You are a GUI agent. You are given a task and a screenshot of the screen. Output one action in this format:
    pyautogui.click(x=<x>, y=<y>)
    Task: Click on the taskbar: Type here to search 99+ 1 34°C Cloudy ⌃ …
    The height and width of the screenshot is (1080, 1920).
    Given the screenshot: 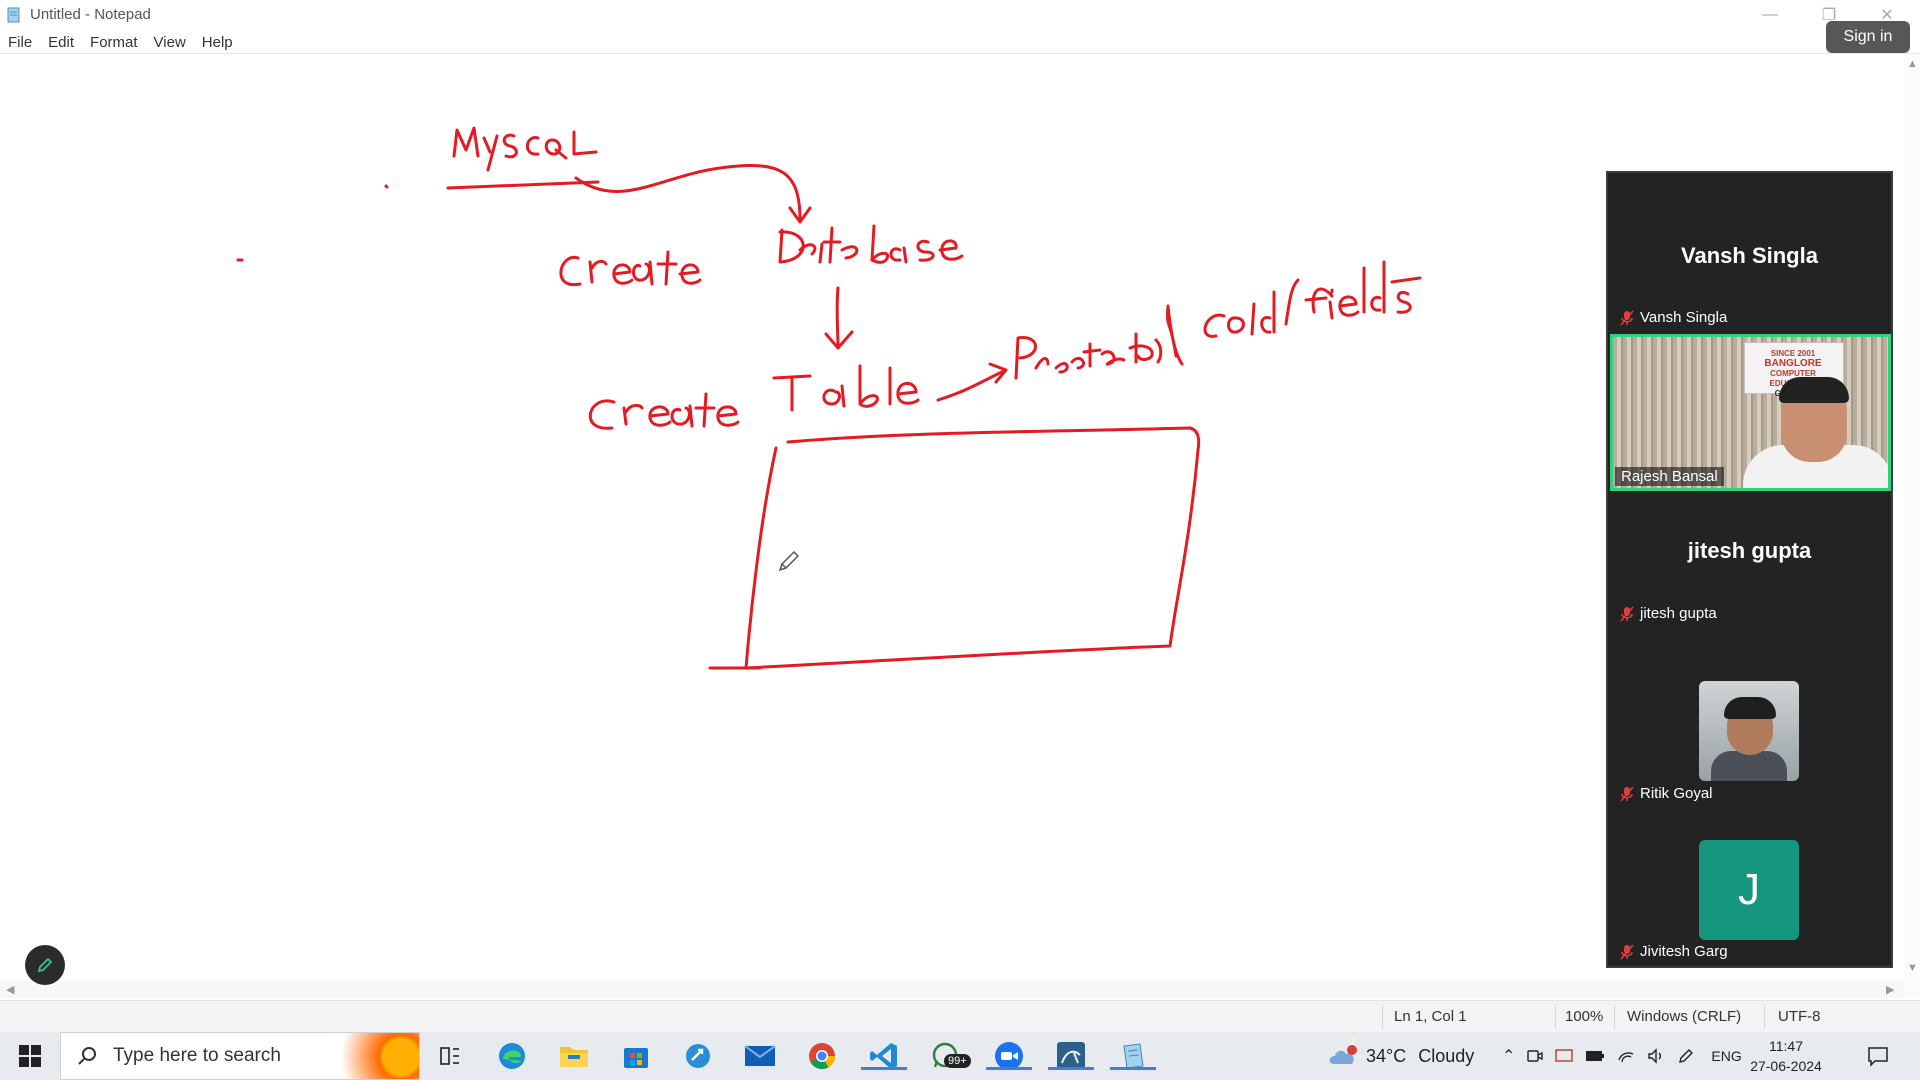 What is the action you would take?
    pyautogui.click(x=960, y=1056)
    